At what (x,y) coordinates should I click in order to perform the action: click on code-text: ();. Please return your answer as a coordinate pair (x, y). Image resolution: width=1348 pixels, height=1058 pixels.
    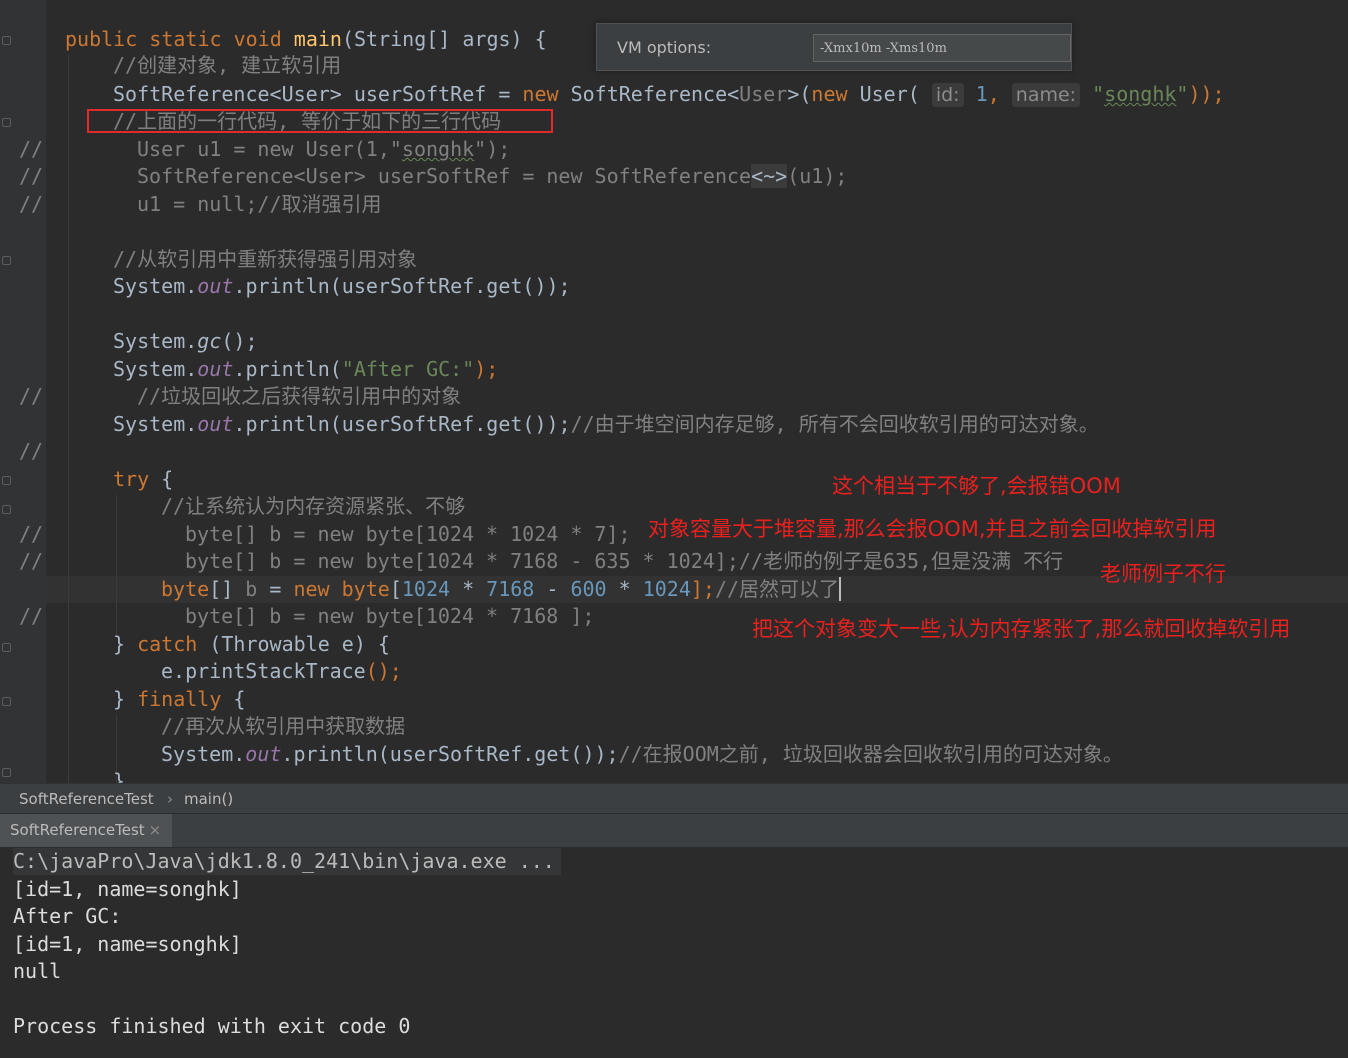
    Looking at the image, I should click on (239, 341).